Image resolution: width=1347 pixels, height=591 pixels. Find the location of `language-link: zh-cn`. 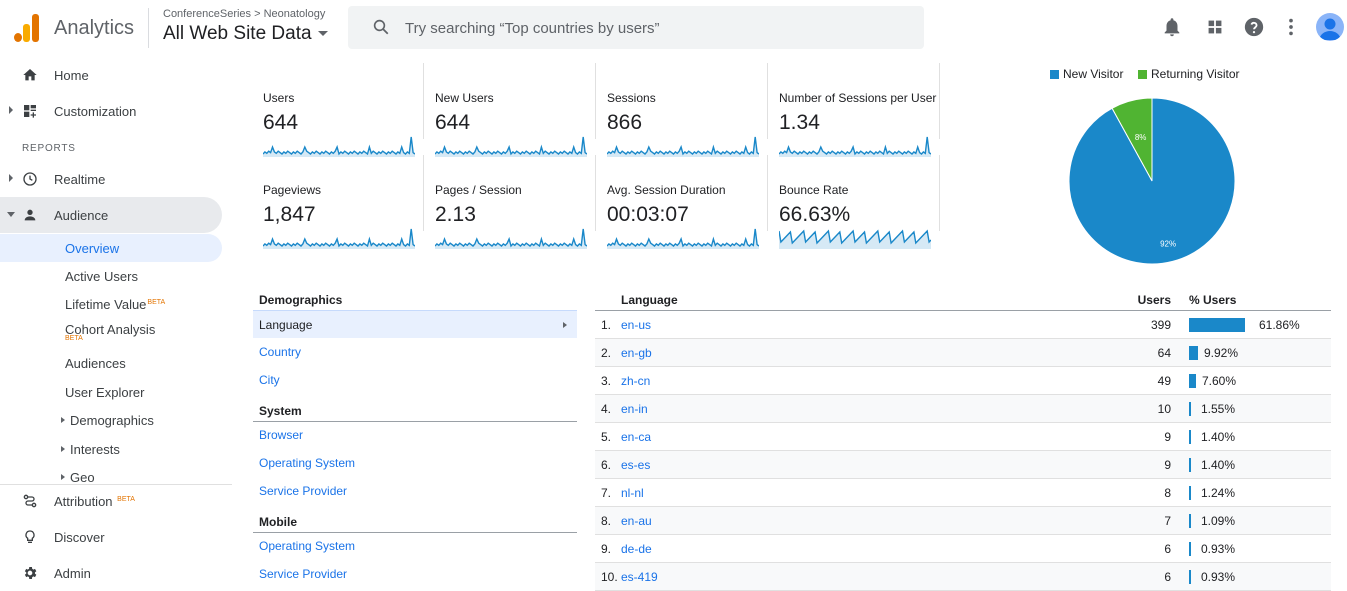

language-link: zh-cn is located at coordinates (635, 381).